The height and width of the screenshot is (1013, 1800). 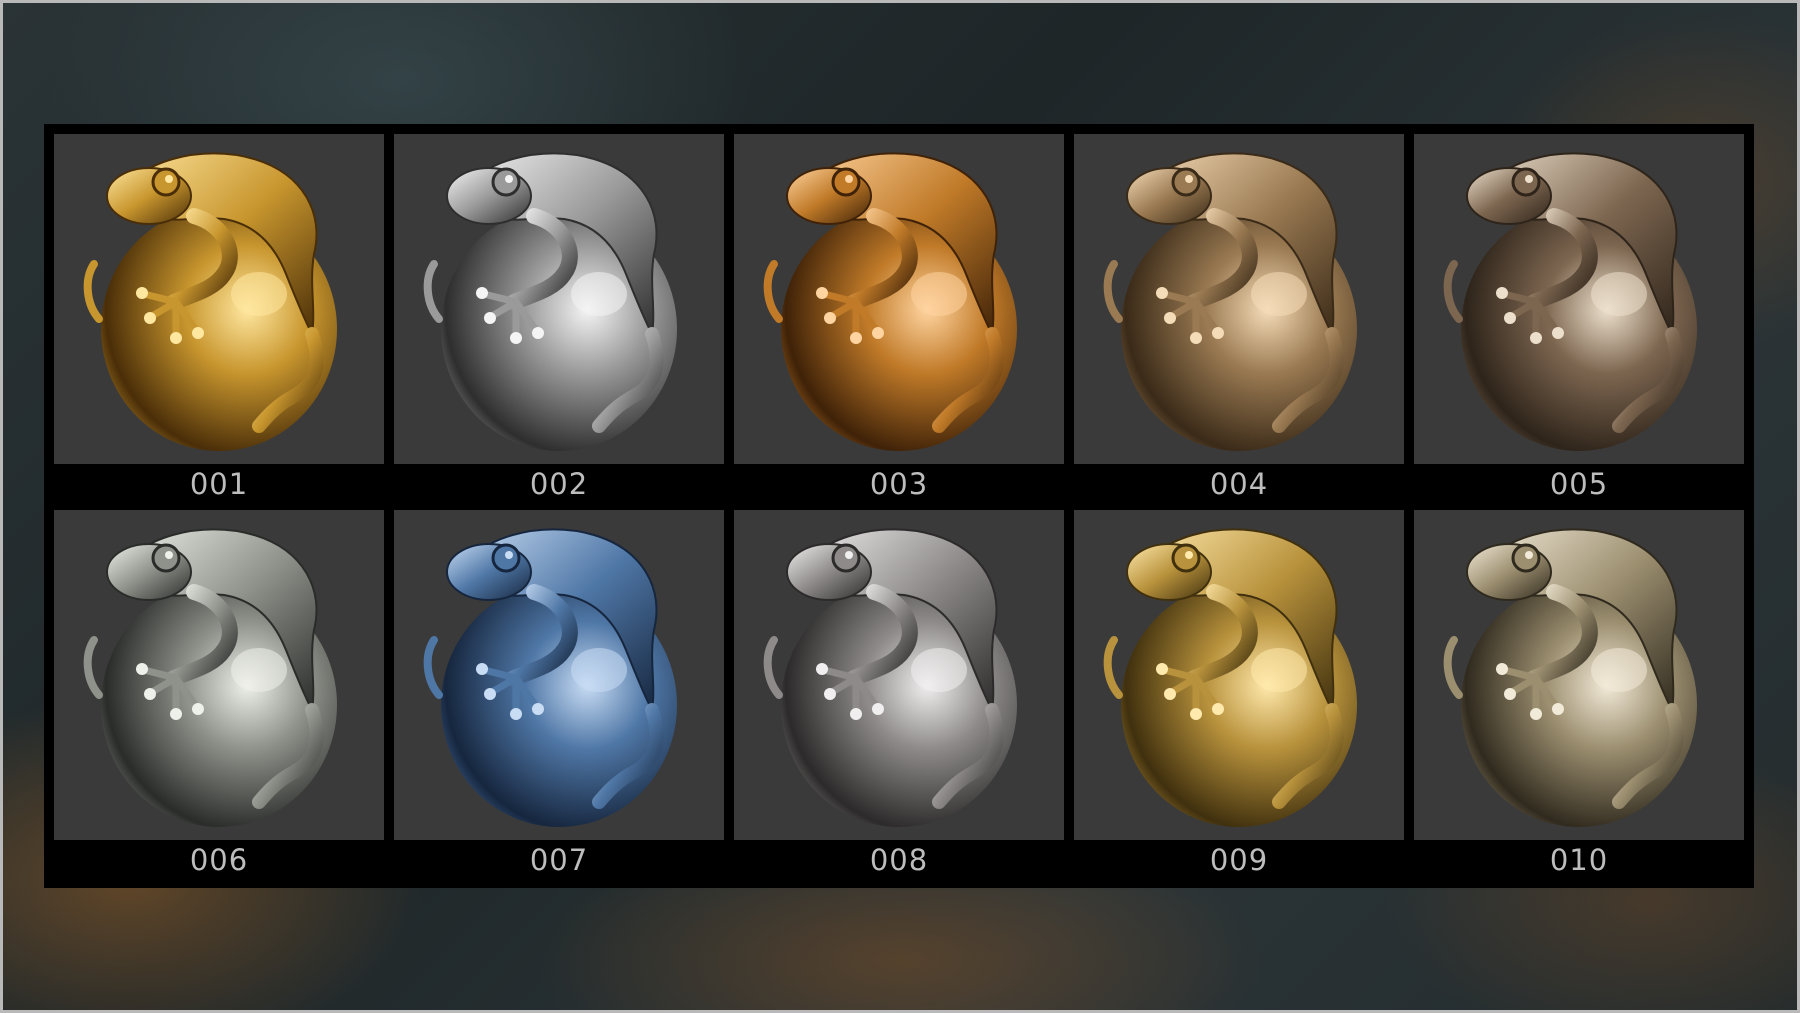 I want to click on material-tile: 002, so click(x=559, y=319).